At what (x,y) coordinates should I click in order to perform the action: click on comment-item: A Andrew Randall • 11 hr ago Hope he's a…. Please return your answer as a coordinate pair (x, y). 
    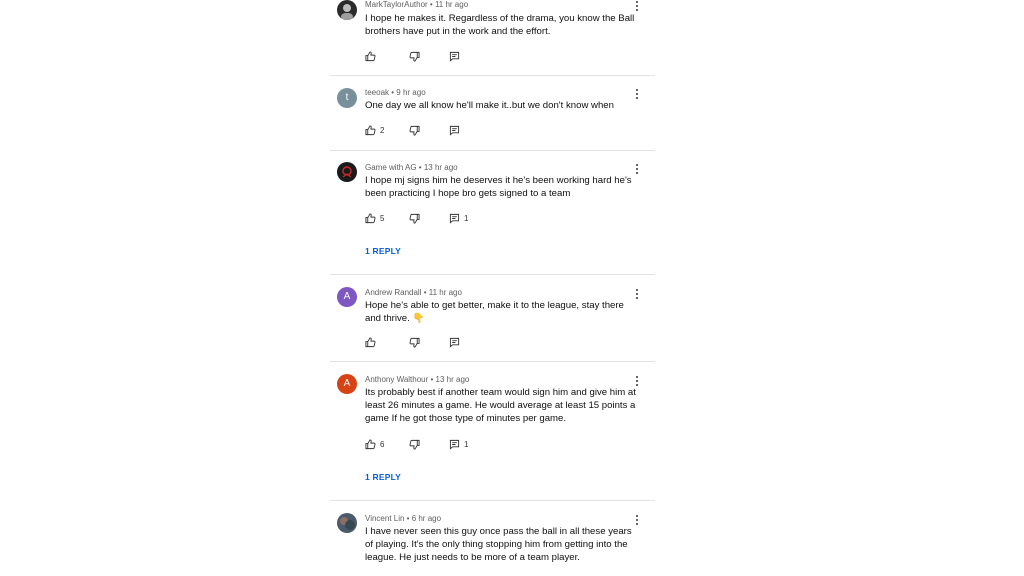
    Looking at the image, I should click on (492, 317).